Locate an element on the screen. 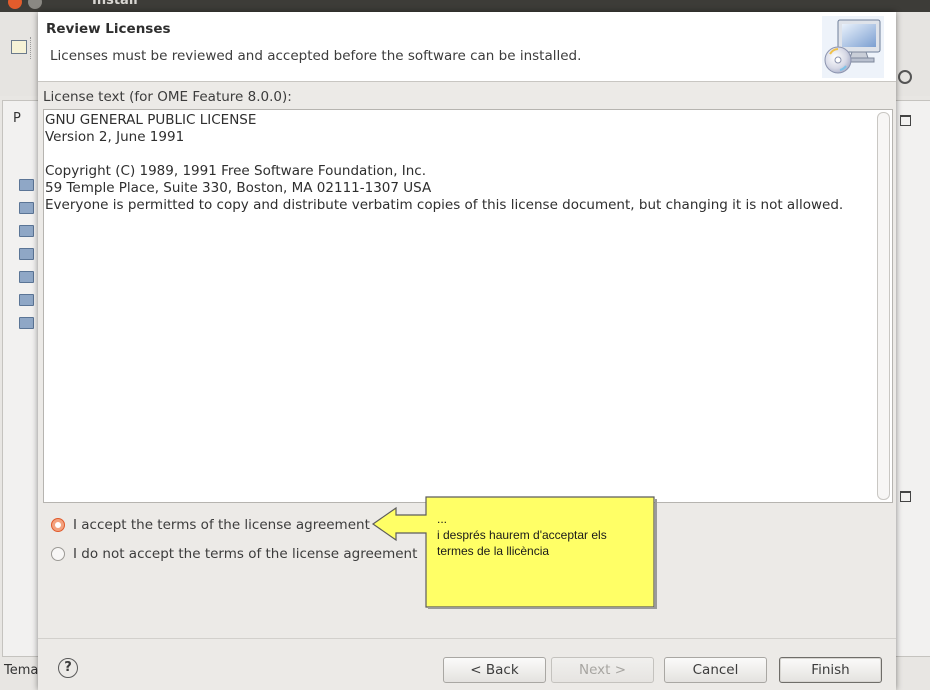  license-text-label: License text (for OME Feature 8.0.0): is located at coordinates (167, 97).